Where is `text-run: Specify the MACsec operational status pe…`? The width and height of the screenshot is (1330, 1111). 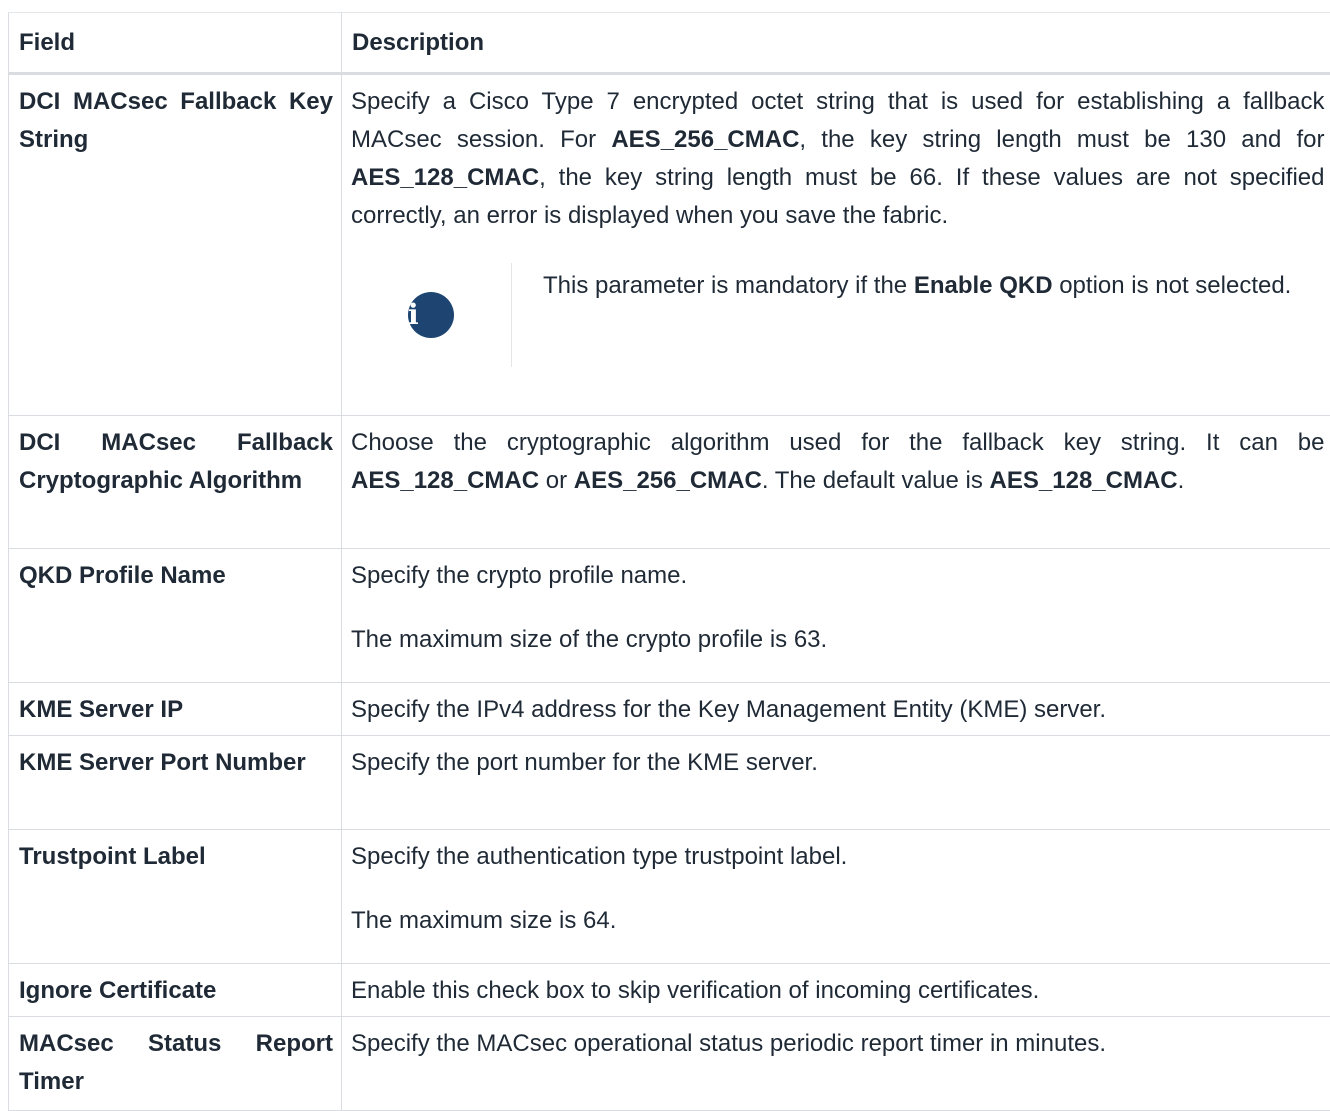 text-run: Specify the MACsec operational status pe… is located at coordinates (728, 1043).